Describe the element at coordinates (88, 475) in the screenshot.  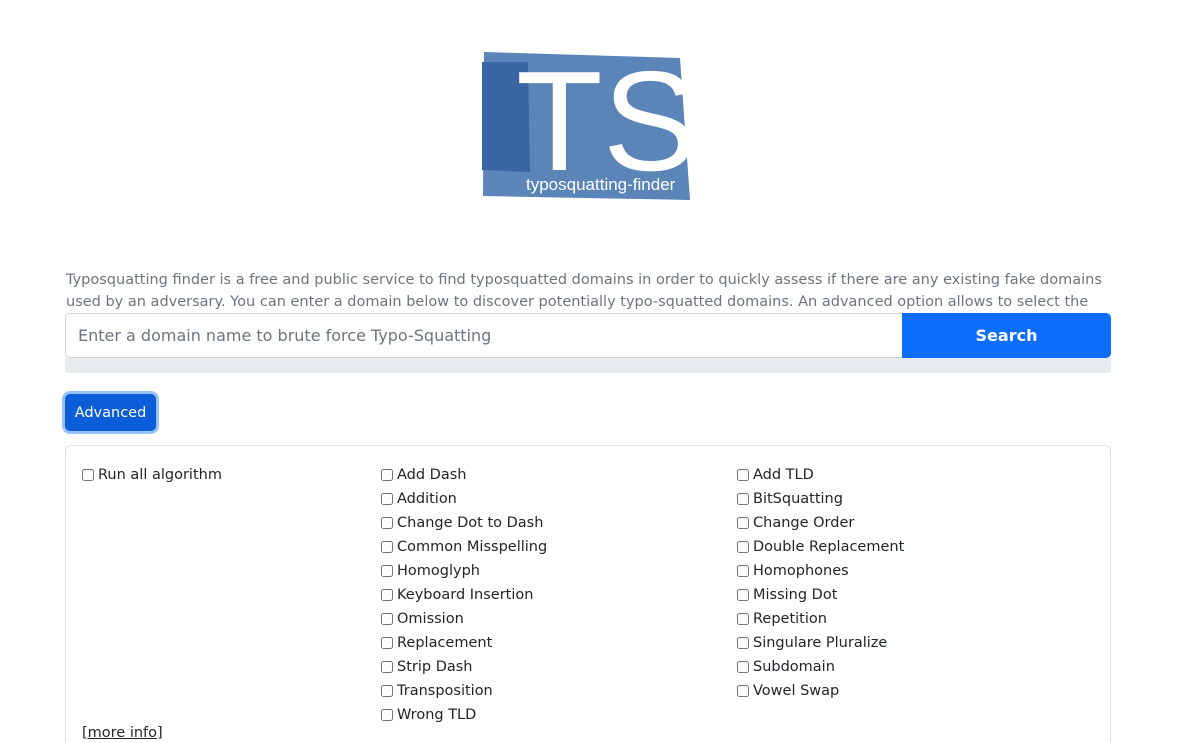
I see `run-all-algorithm-checkbox` at that location.